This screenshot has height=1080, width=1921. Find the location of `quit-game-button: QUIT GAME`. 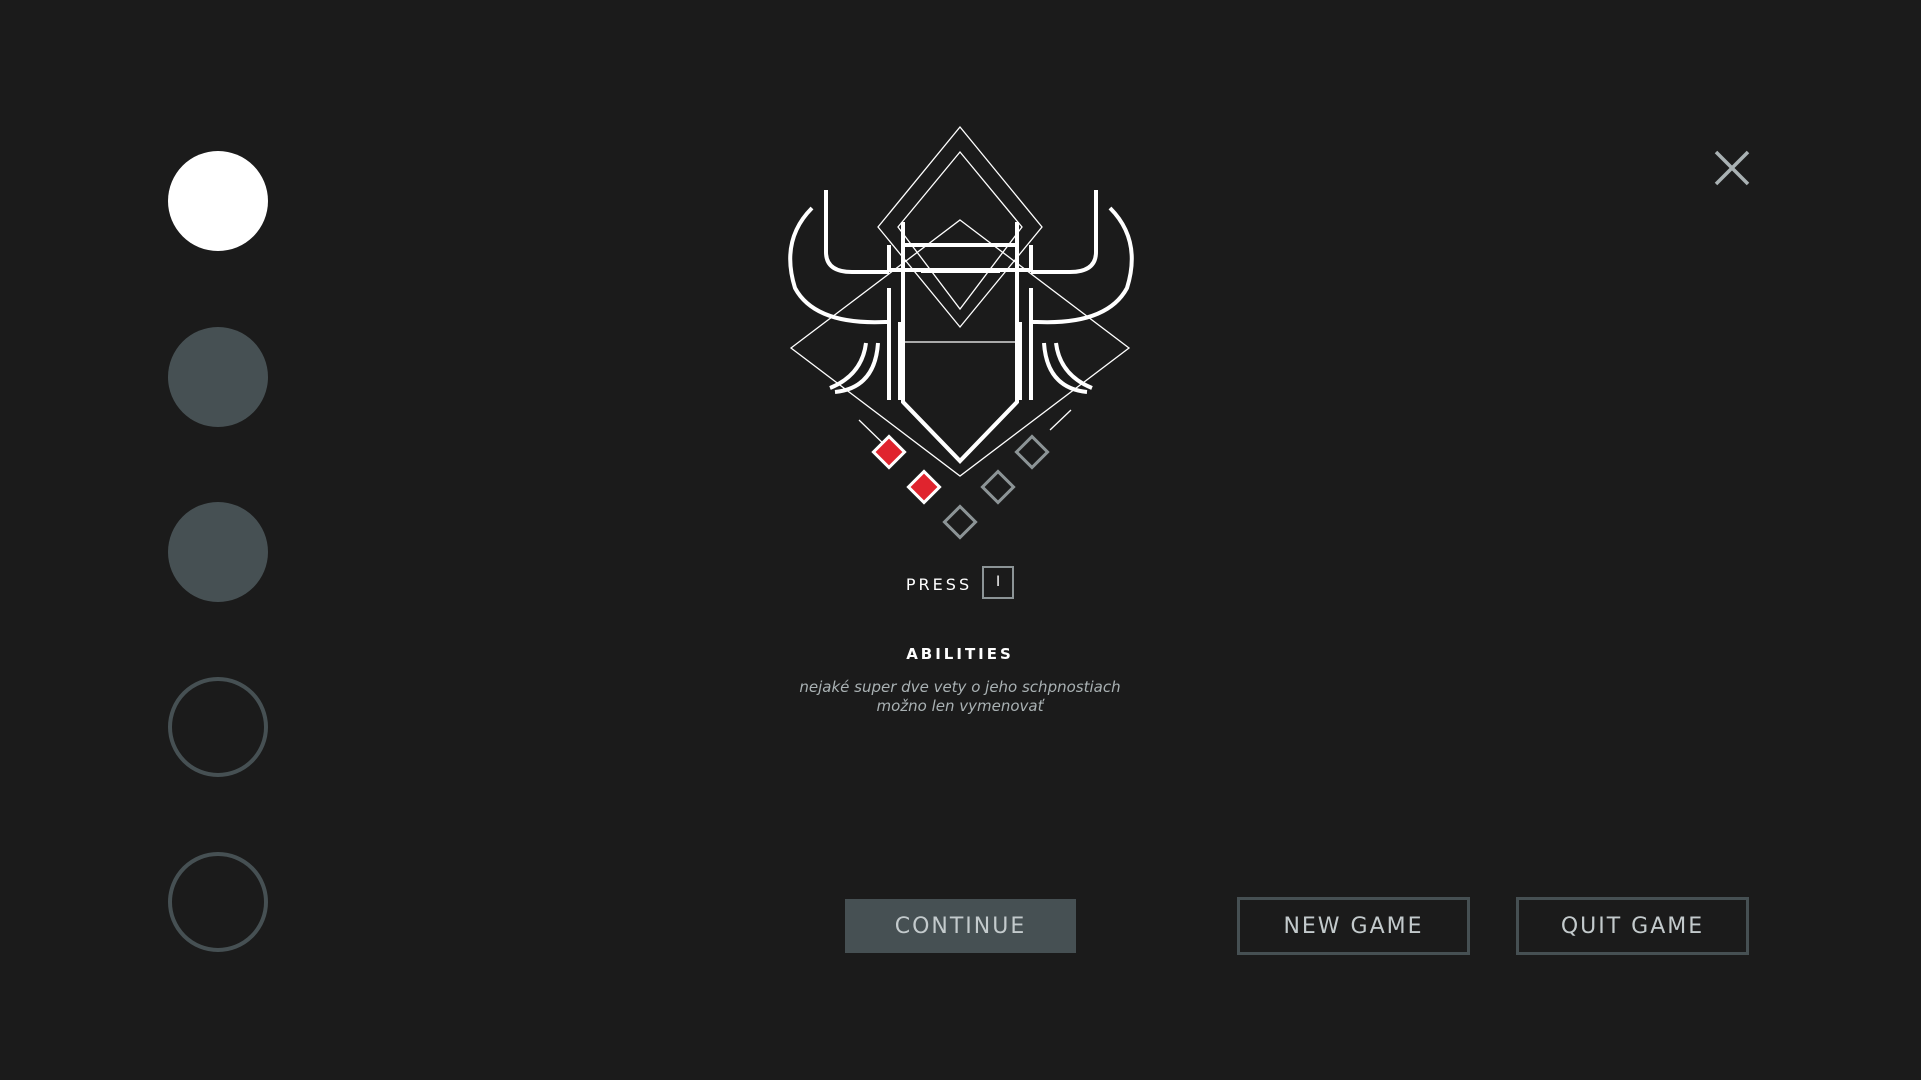

quit-game-button: QUIT GAME is located at coordinates (1632, 926).